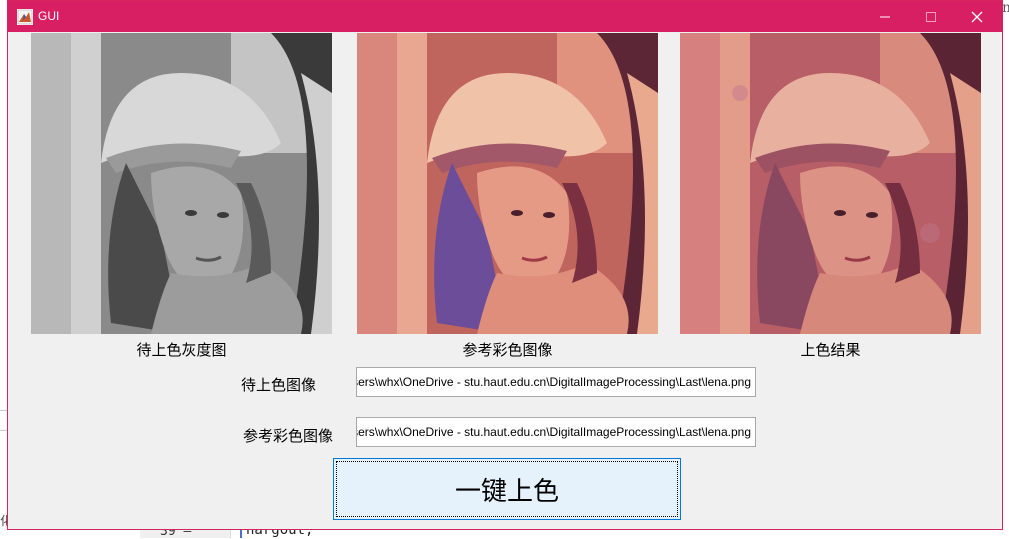 The width and height of the screenshot is (1009, 539). Describe the element at coordinates (288, 436) in the screenshot. I see `reference-image-label: 参考彩色图像` at that location.